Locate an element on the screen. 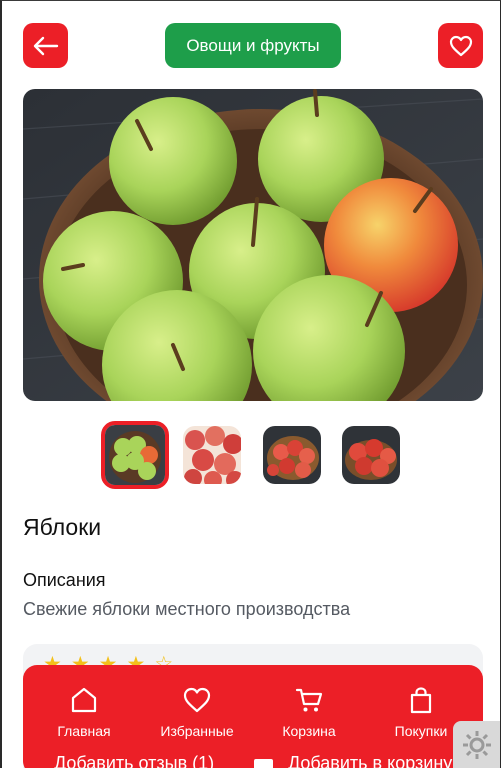 Image resolution: width=501 pixels, height=768 pixels. category-label: Овощи и фрукты is located at coordinates (253, 45).